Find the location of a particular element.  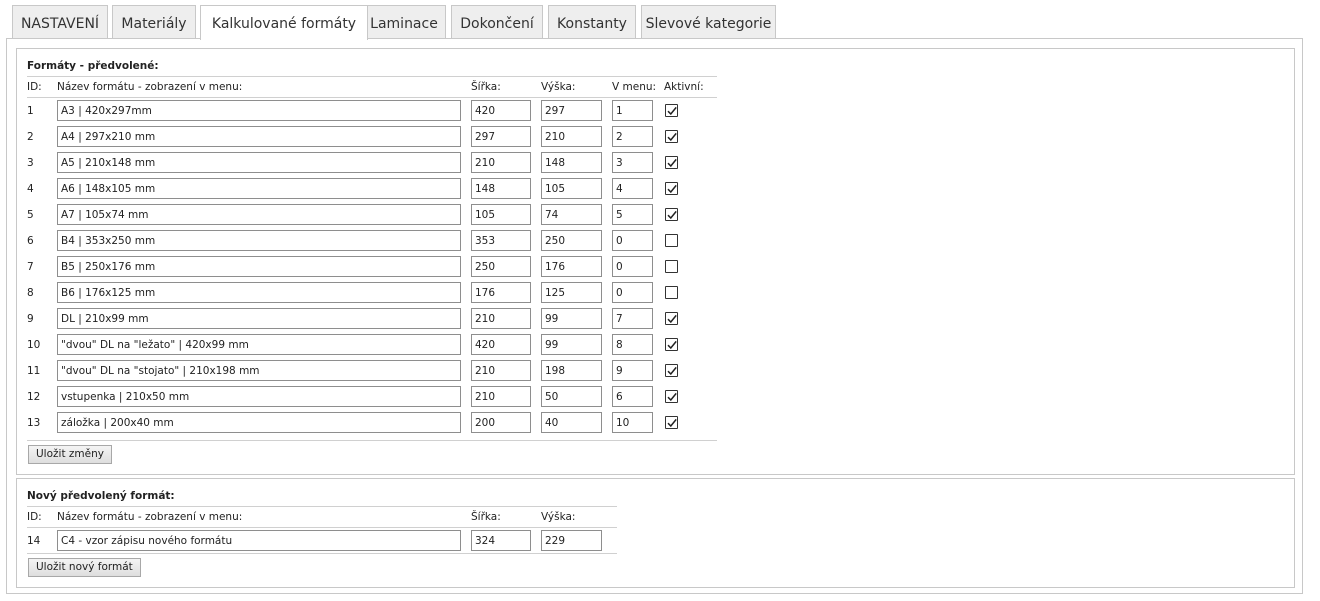

save-new-format-button: Uložit nový formát is located at coordinates (84, 567).